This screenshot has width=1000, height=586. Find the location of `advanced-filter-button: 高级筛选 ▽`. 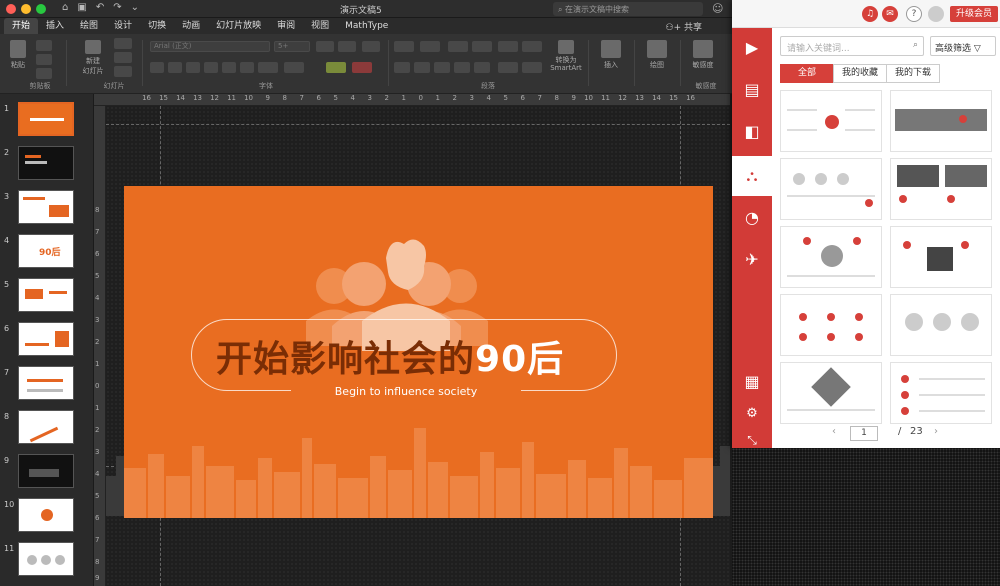

advanced-filter-button: 高级筛选 ▽ is located at coordinates (963, 46).